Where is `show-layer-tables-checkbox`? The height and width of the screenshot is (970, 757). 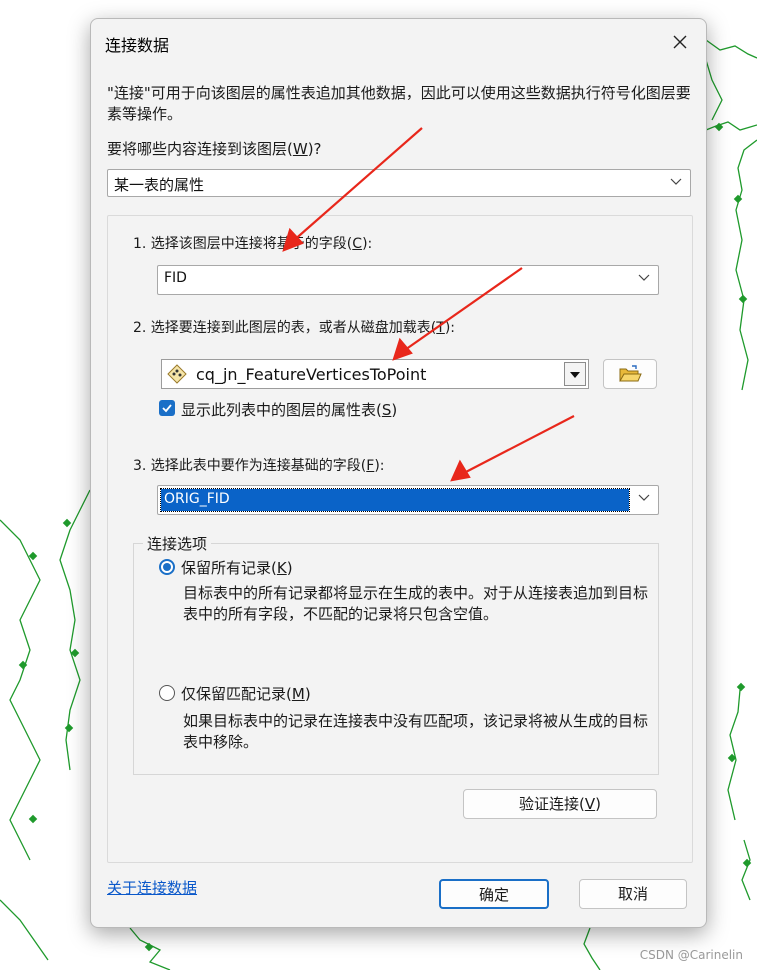 show-layer-tables-checkbox is located at coordinates (167, 408).